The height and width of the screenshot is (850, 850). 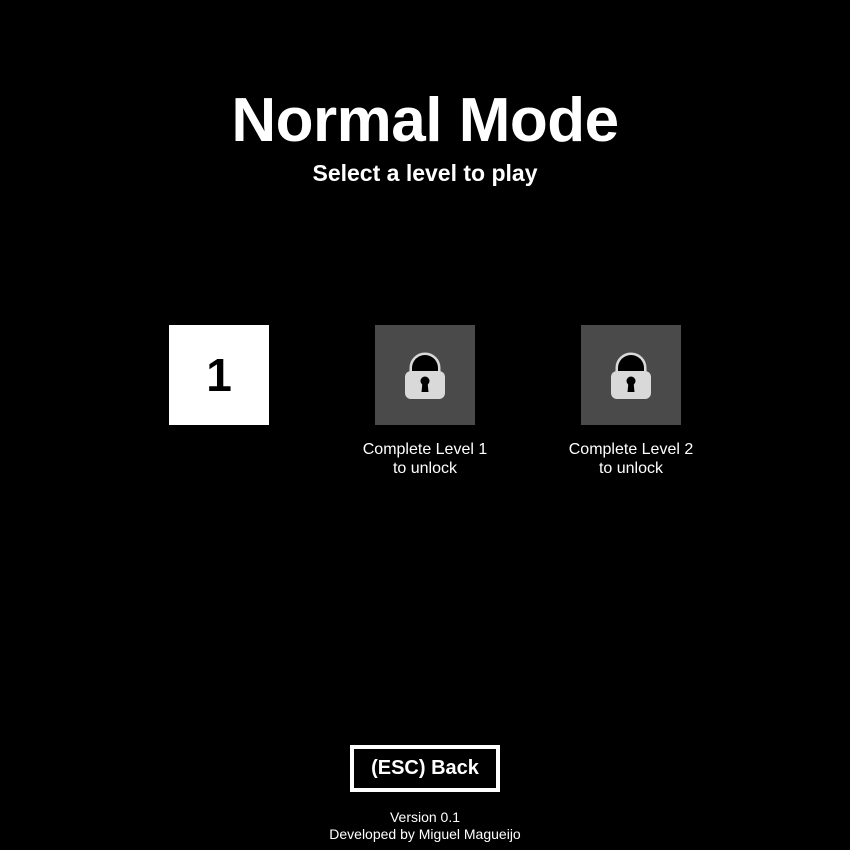 I want to click on level-1-button: 1, so click(x=219, y=375).